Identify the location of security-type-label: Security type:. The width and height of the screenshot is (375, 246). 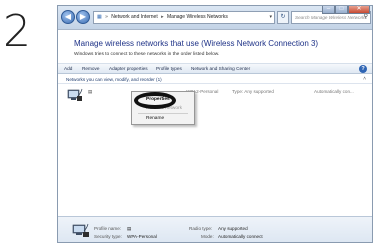
(108, 236).